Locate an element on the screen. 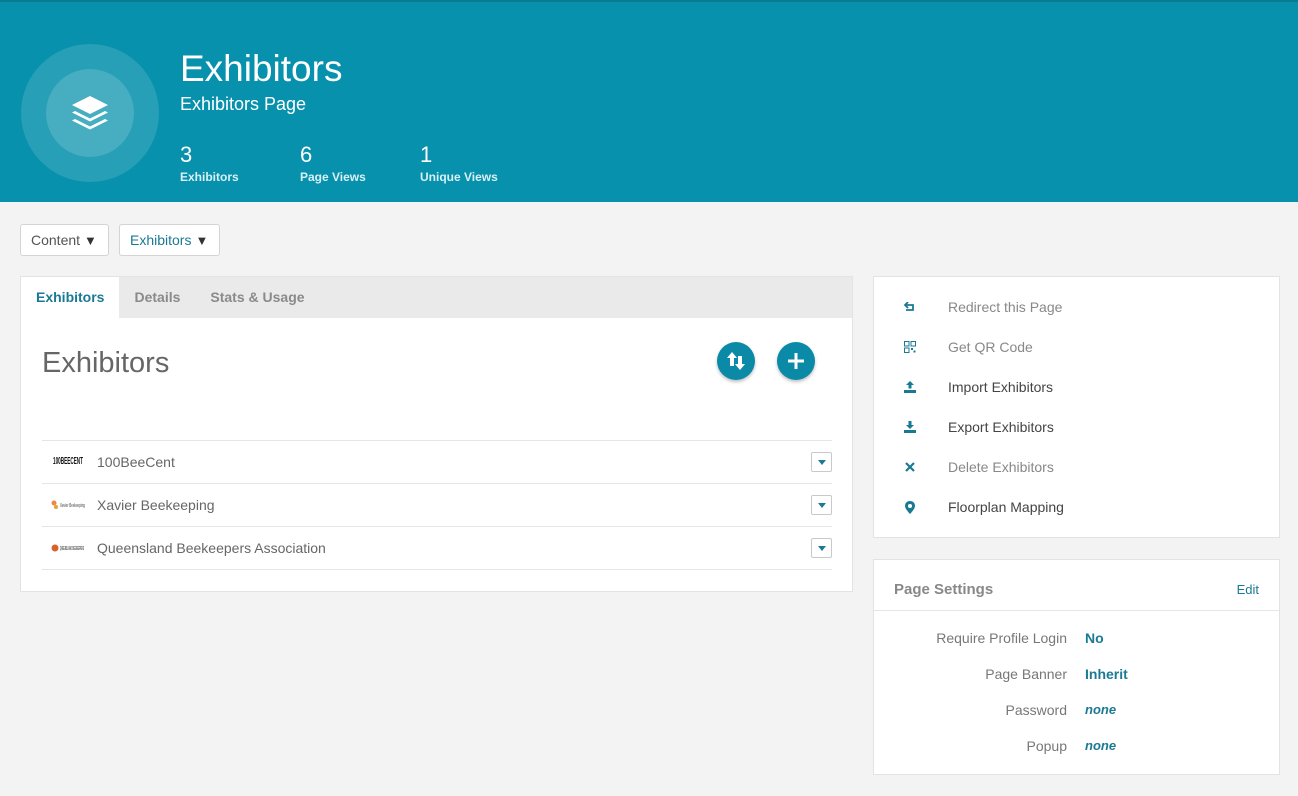 The height and width of the screenshot is (796, 1298). list-item: Xavier Beekeeping Xavier Beekeeping is located at coordinates (437, 505).